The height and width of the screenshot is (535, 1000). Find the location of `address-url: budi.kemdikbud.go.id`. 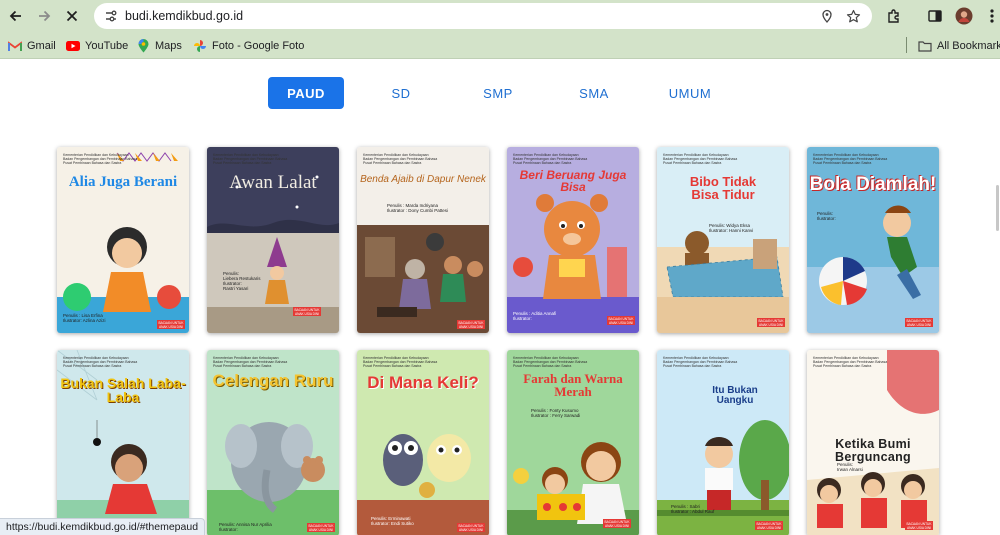

address-url: budi.kemdikbud.go.id is located at coordinates (184, 16).